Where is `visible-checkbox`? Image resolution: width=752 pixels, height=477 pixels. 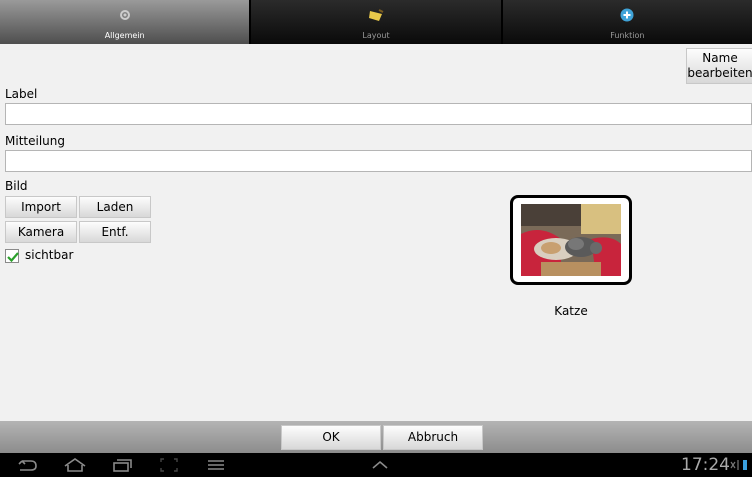
visible-checkbox is located at coordinates (12, 256).